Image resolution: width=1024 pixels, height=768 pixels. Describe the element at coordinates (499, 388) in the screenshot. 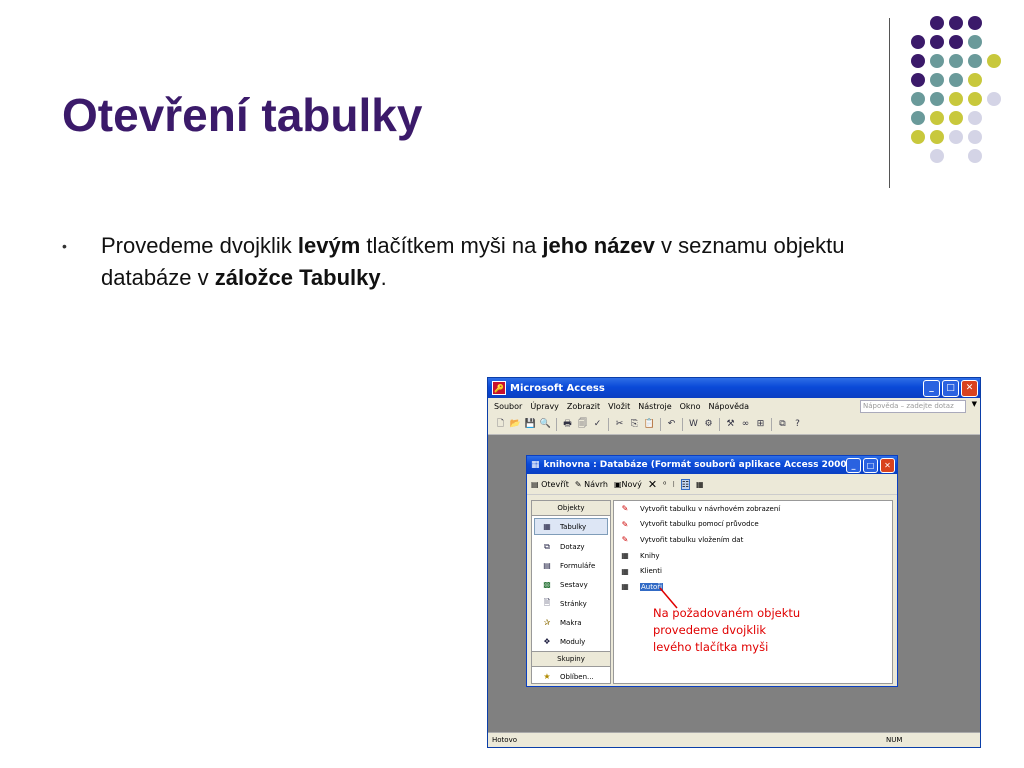

I see `access-key-icon: 🔑` at that location.